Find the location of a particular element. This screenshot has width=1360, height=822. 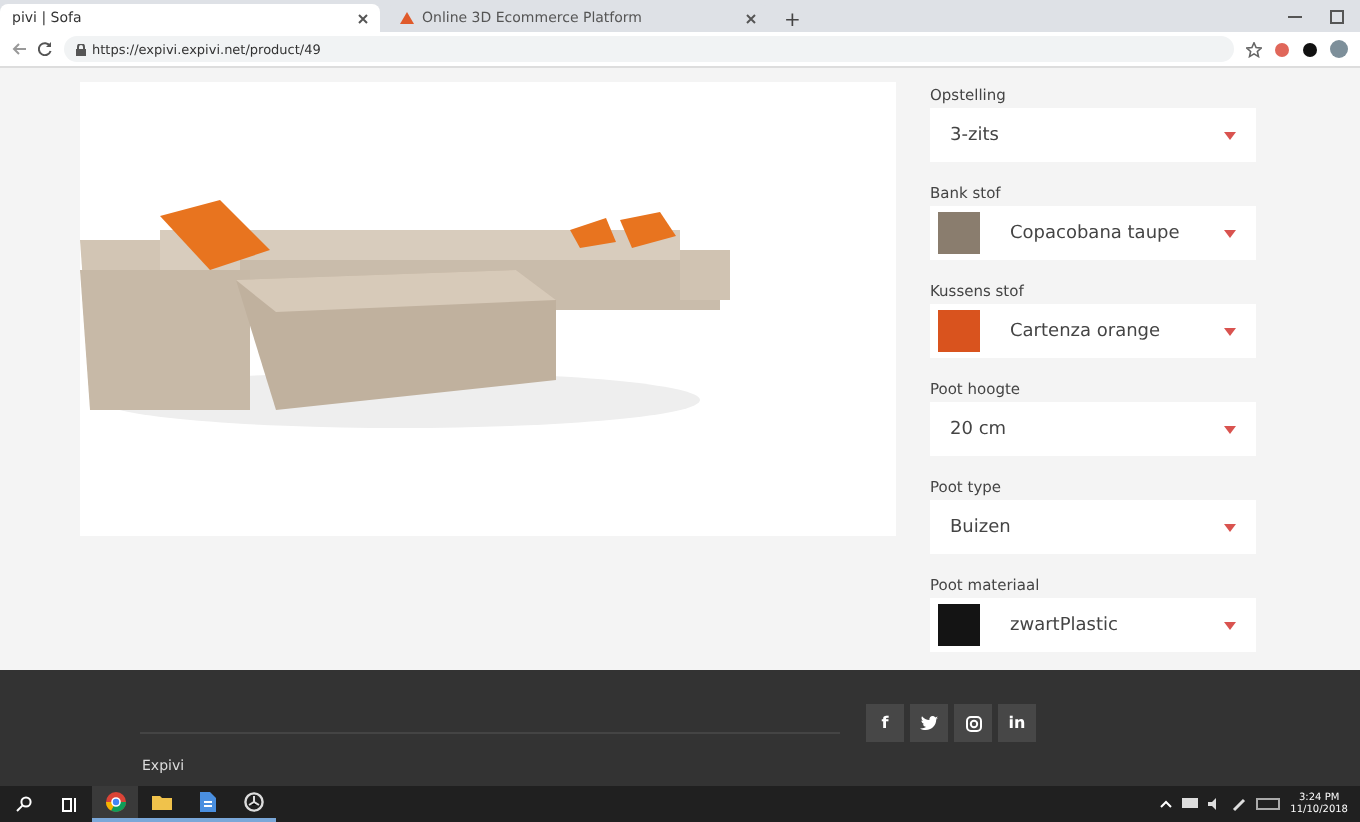

new-tab-button: + is located at coordinates (792, 21).